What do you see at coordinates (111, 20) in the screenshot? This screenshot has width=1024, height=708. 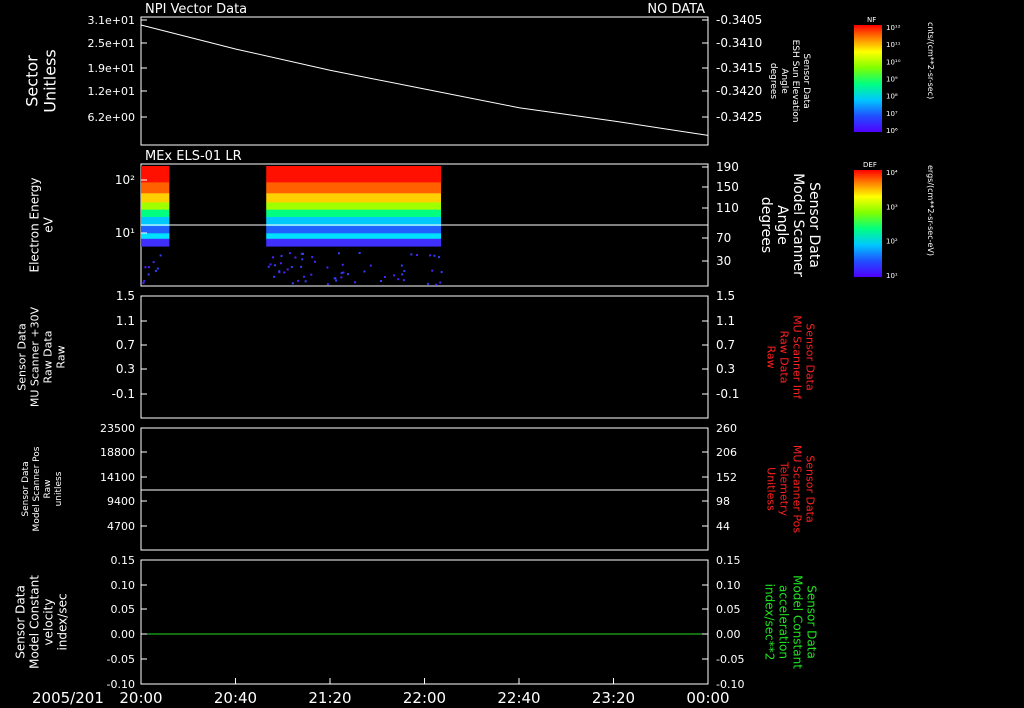 I see `panel1-left-tick-label: 3.1e+01` at bounding box center [111, 20].